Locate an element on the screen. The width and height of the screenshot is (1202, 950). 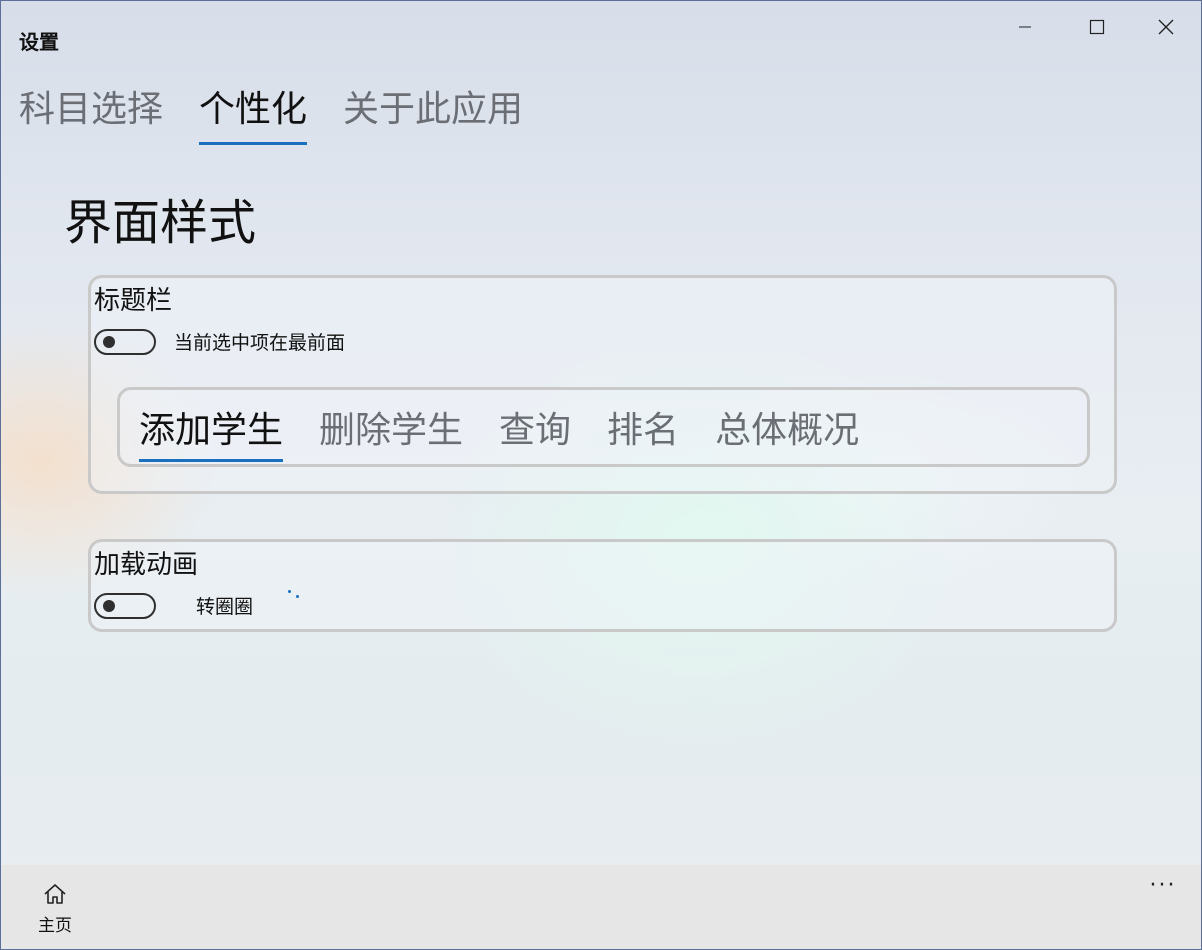
titlebar-group-title: 标题栏 is located at coordinates (133, 301).